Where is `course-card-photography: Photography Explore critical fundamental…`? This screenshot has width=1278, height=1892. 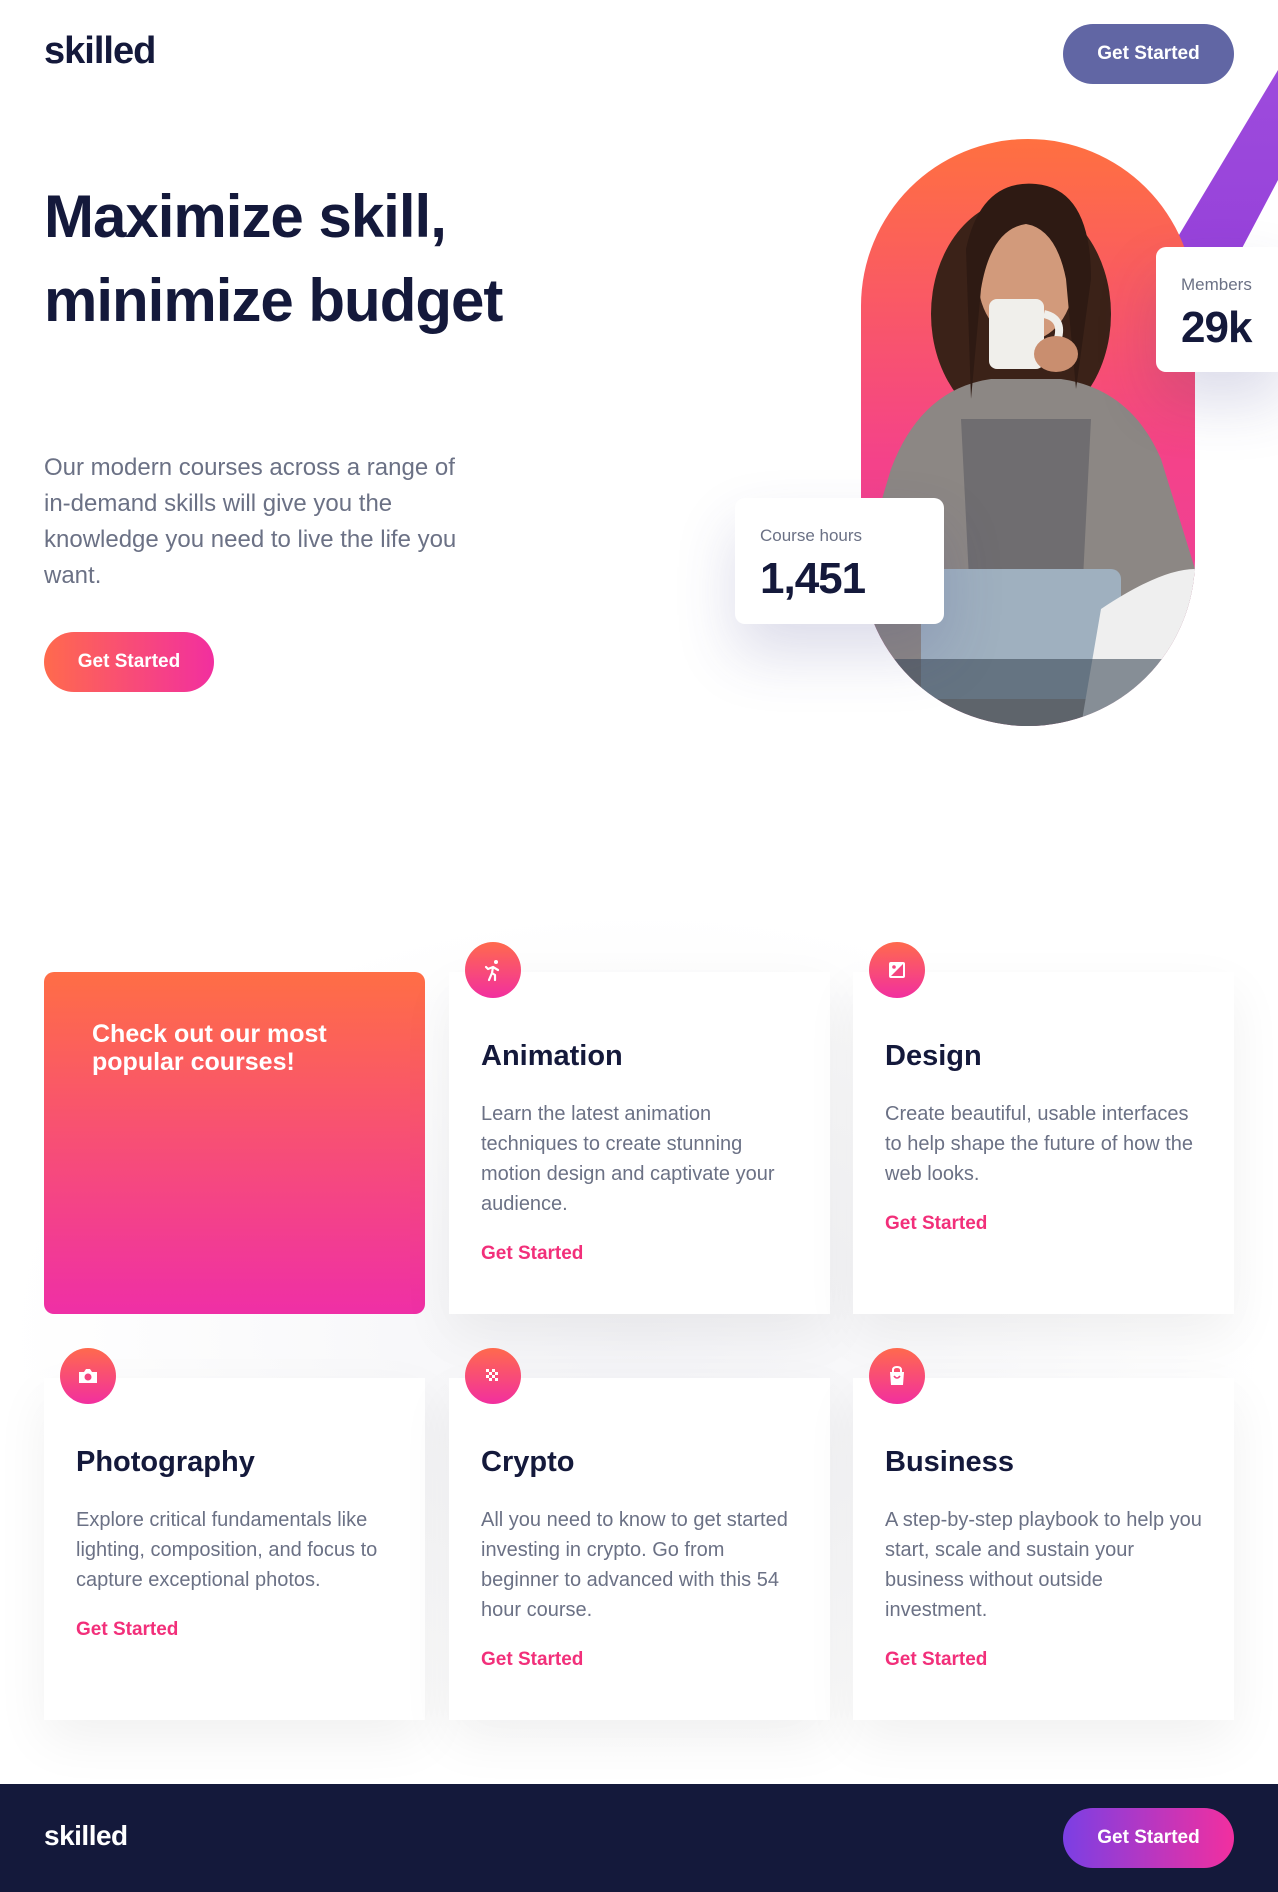 course-card-photography: Photography Explore critical fundamental… is located at coordinates (234, 1534).